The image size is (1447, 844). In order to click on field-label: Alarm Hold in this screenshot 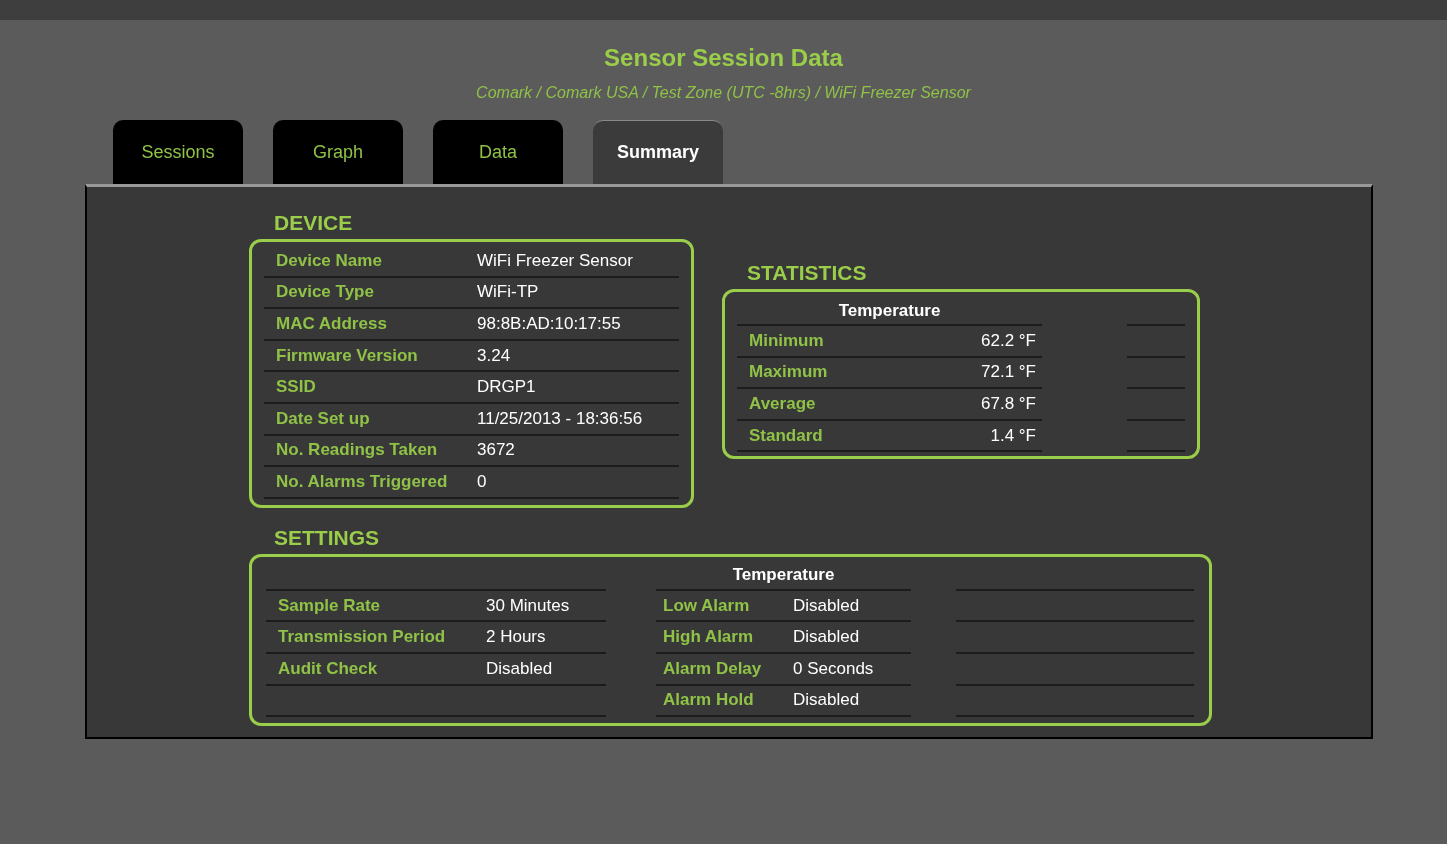, I will do `click(708, 700)`.